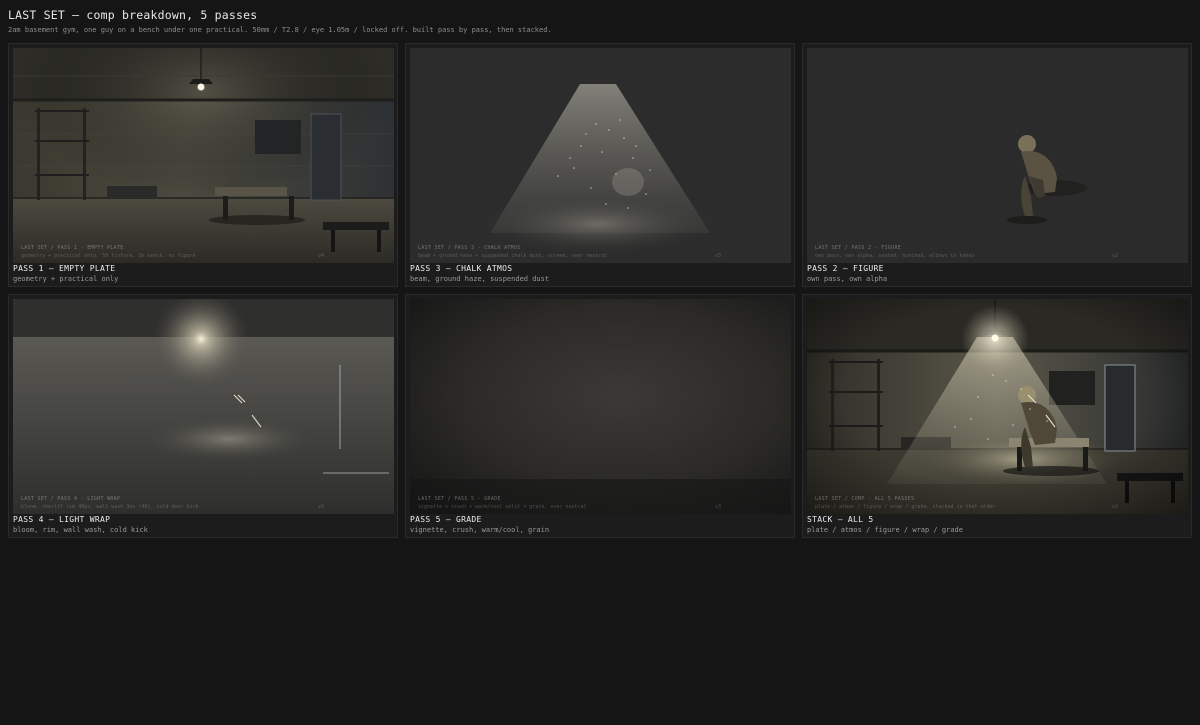 This screenshot has width=1200, height=725. I want to click on stack-render, so click(997, 406).